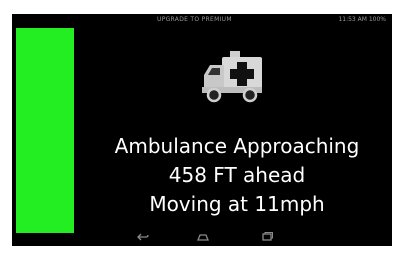  I want to click on android-nav-bar, so click(202, 237).